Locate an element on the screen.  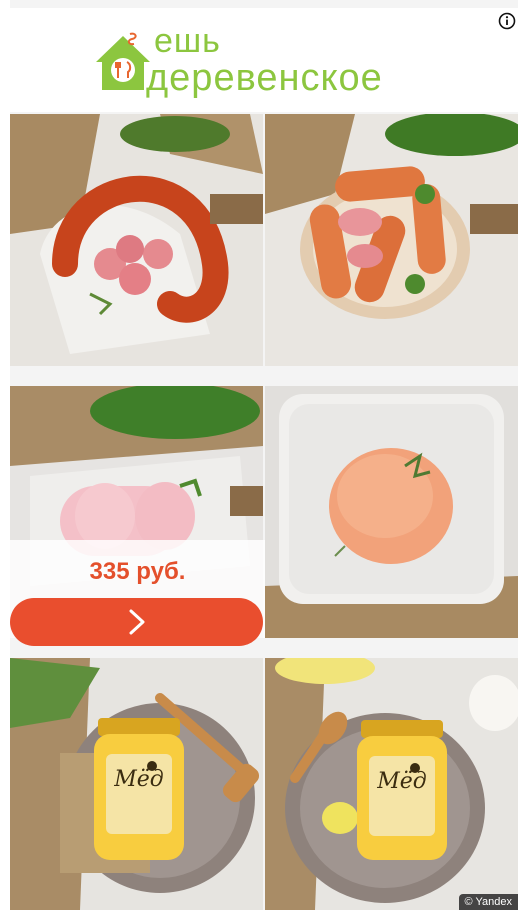
product-tile-sausage-ring is located at coordinates (136, 240).